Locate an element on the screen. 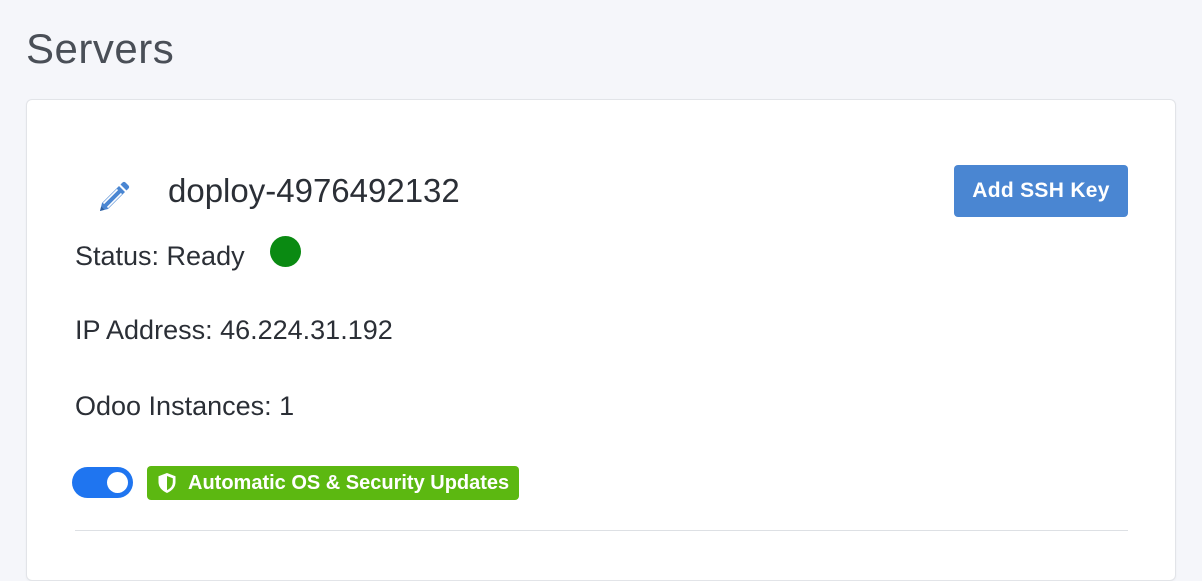 This screenshot has width=1202, height=581. auto-updates-badge: Automatic OS & Security Updates is located at coordinates (333, 483).